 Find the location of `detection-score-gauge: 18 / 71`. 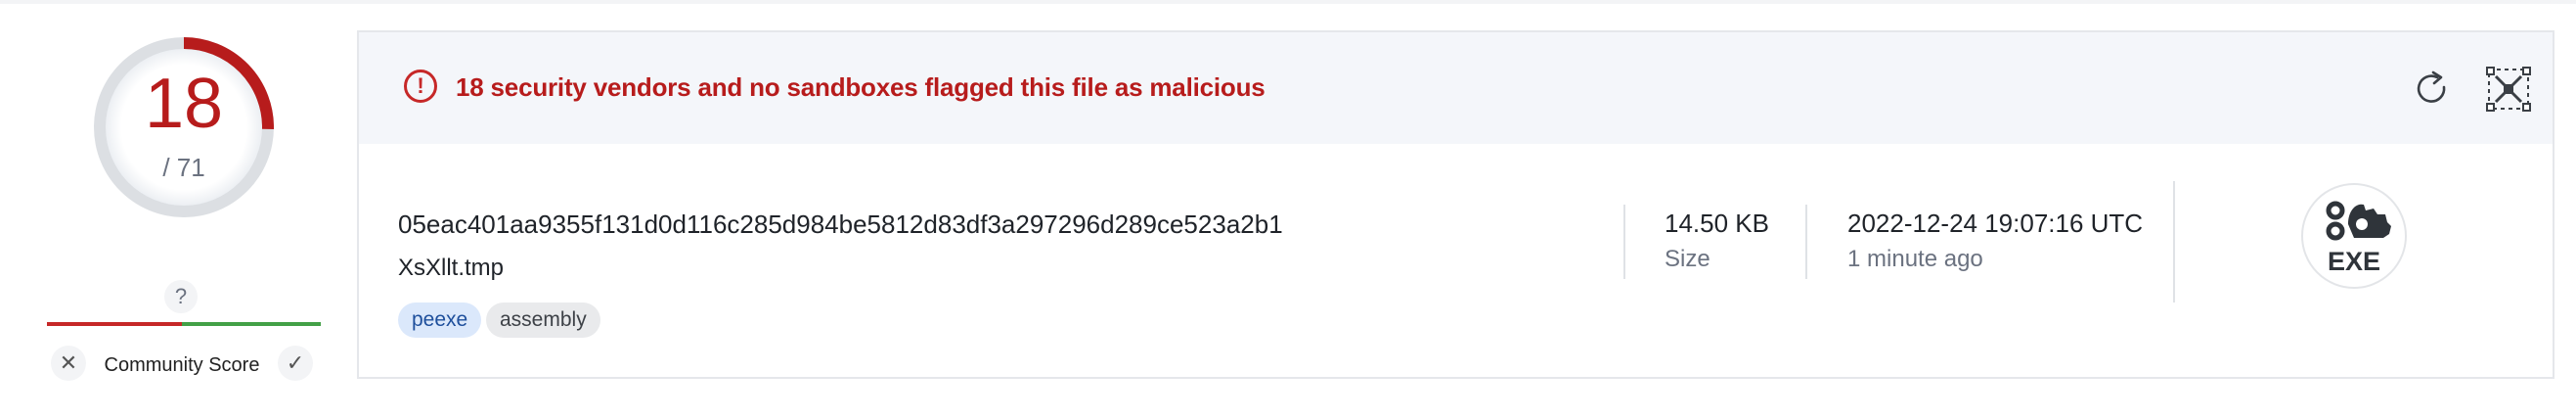

detection-score-gauge: 18 / 71 is located at coordinates (184, 127).